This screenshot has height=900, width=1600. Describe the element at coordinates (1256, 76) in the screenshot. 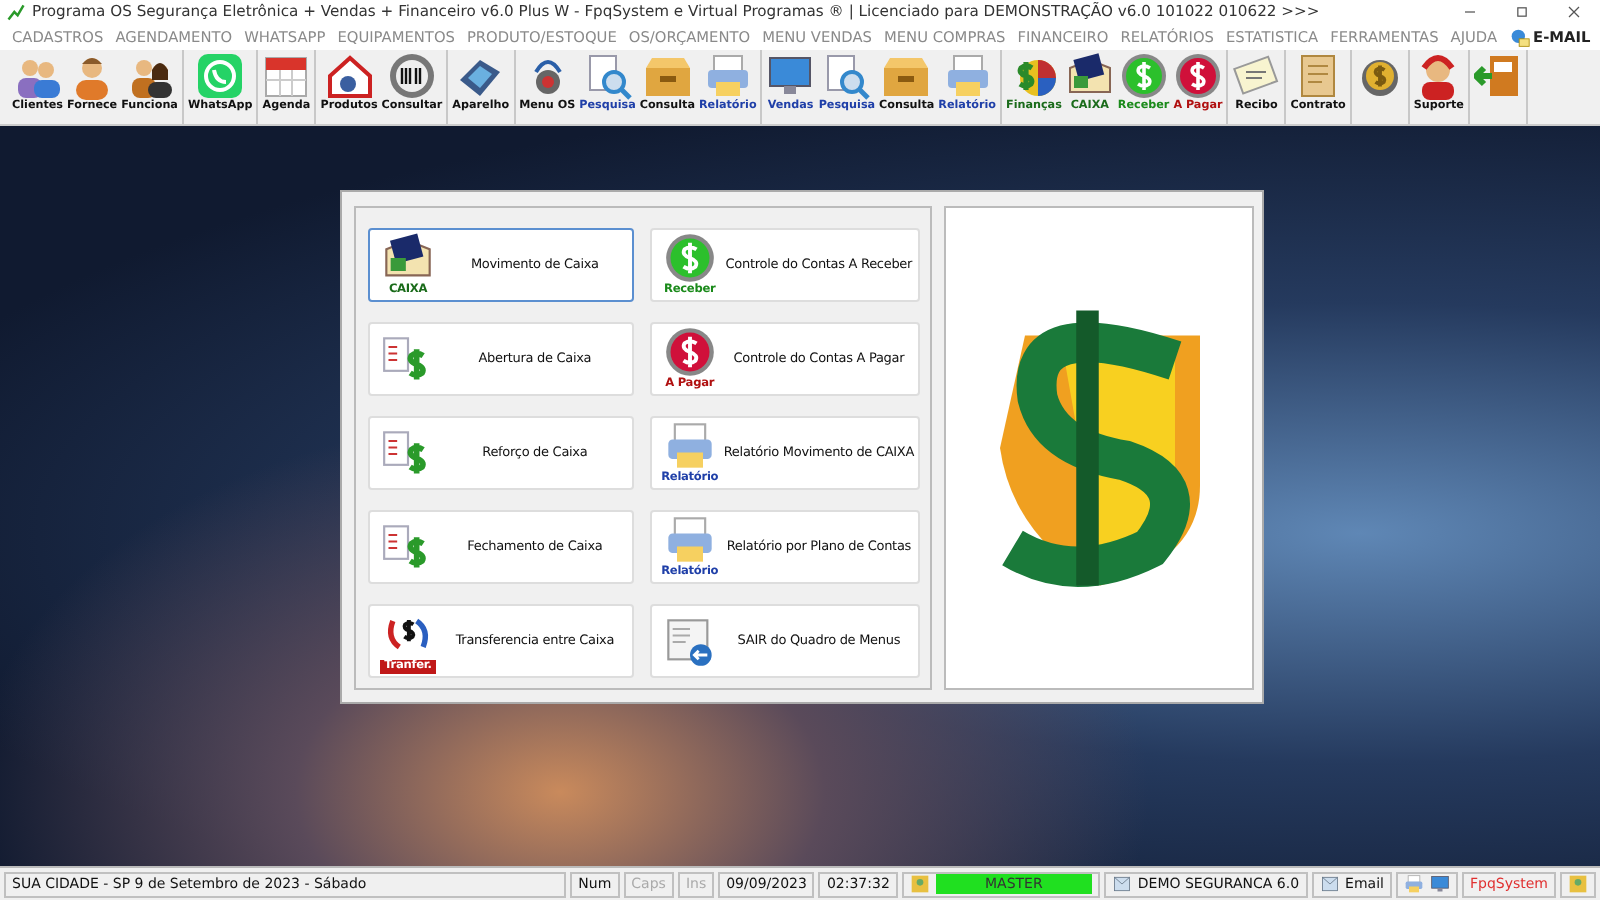

I see `receipt-icon` at that location.